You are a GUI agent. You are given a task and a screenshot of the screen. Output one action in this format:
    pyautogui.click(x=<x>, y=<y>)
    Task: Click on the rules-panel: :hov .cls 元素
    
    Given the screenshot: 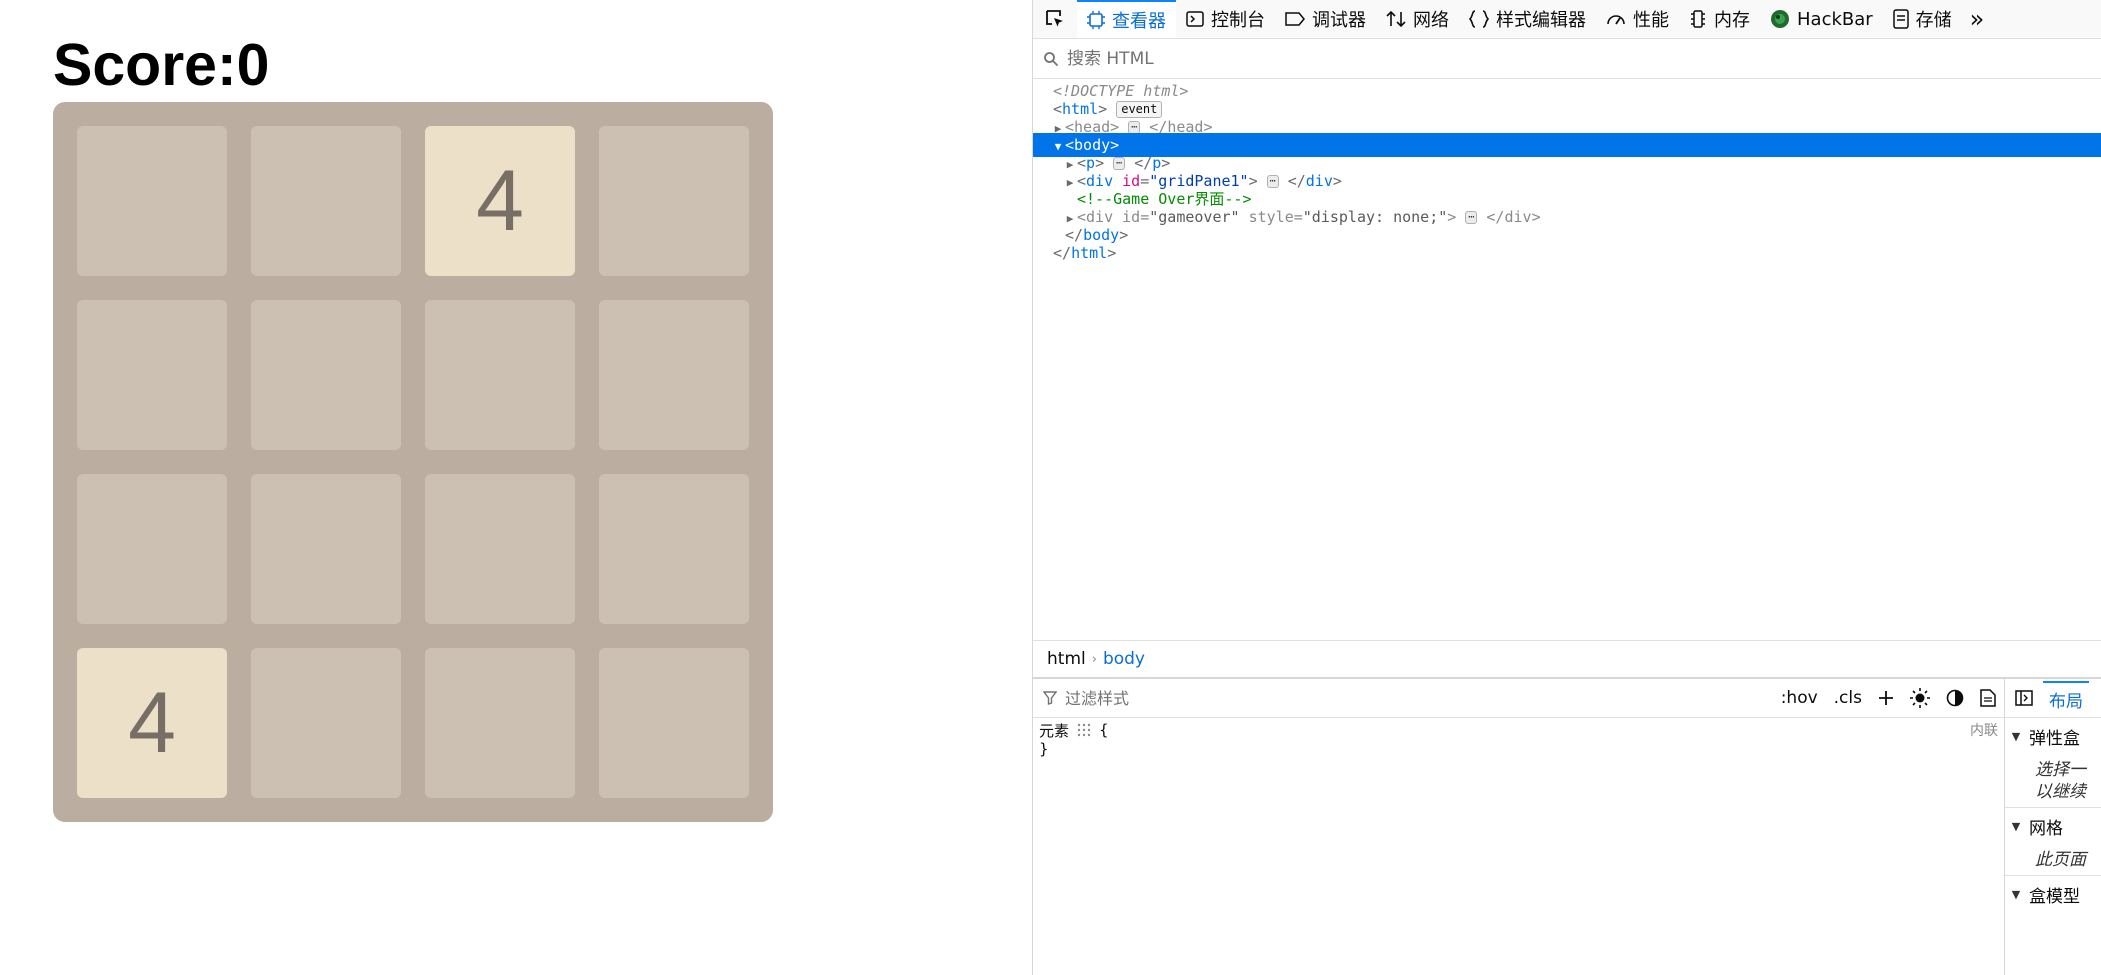 What is the action you would take?
    pyautogui.click(x=1519, y=827)
    